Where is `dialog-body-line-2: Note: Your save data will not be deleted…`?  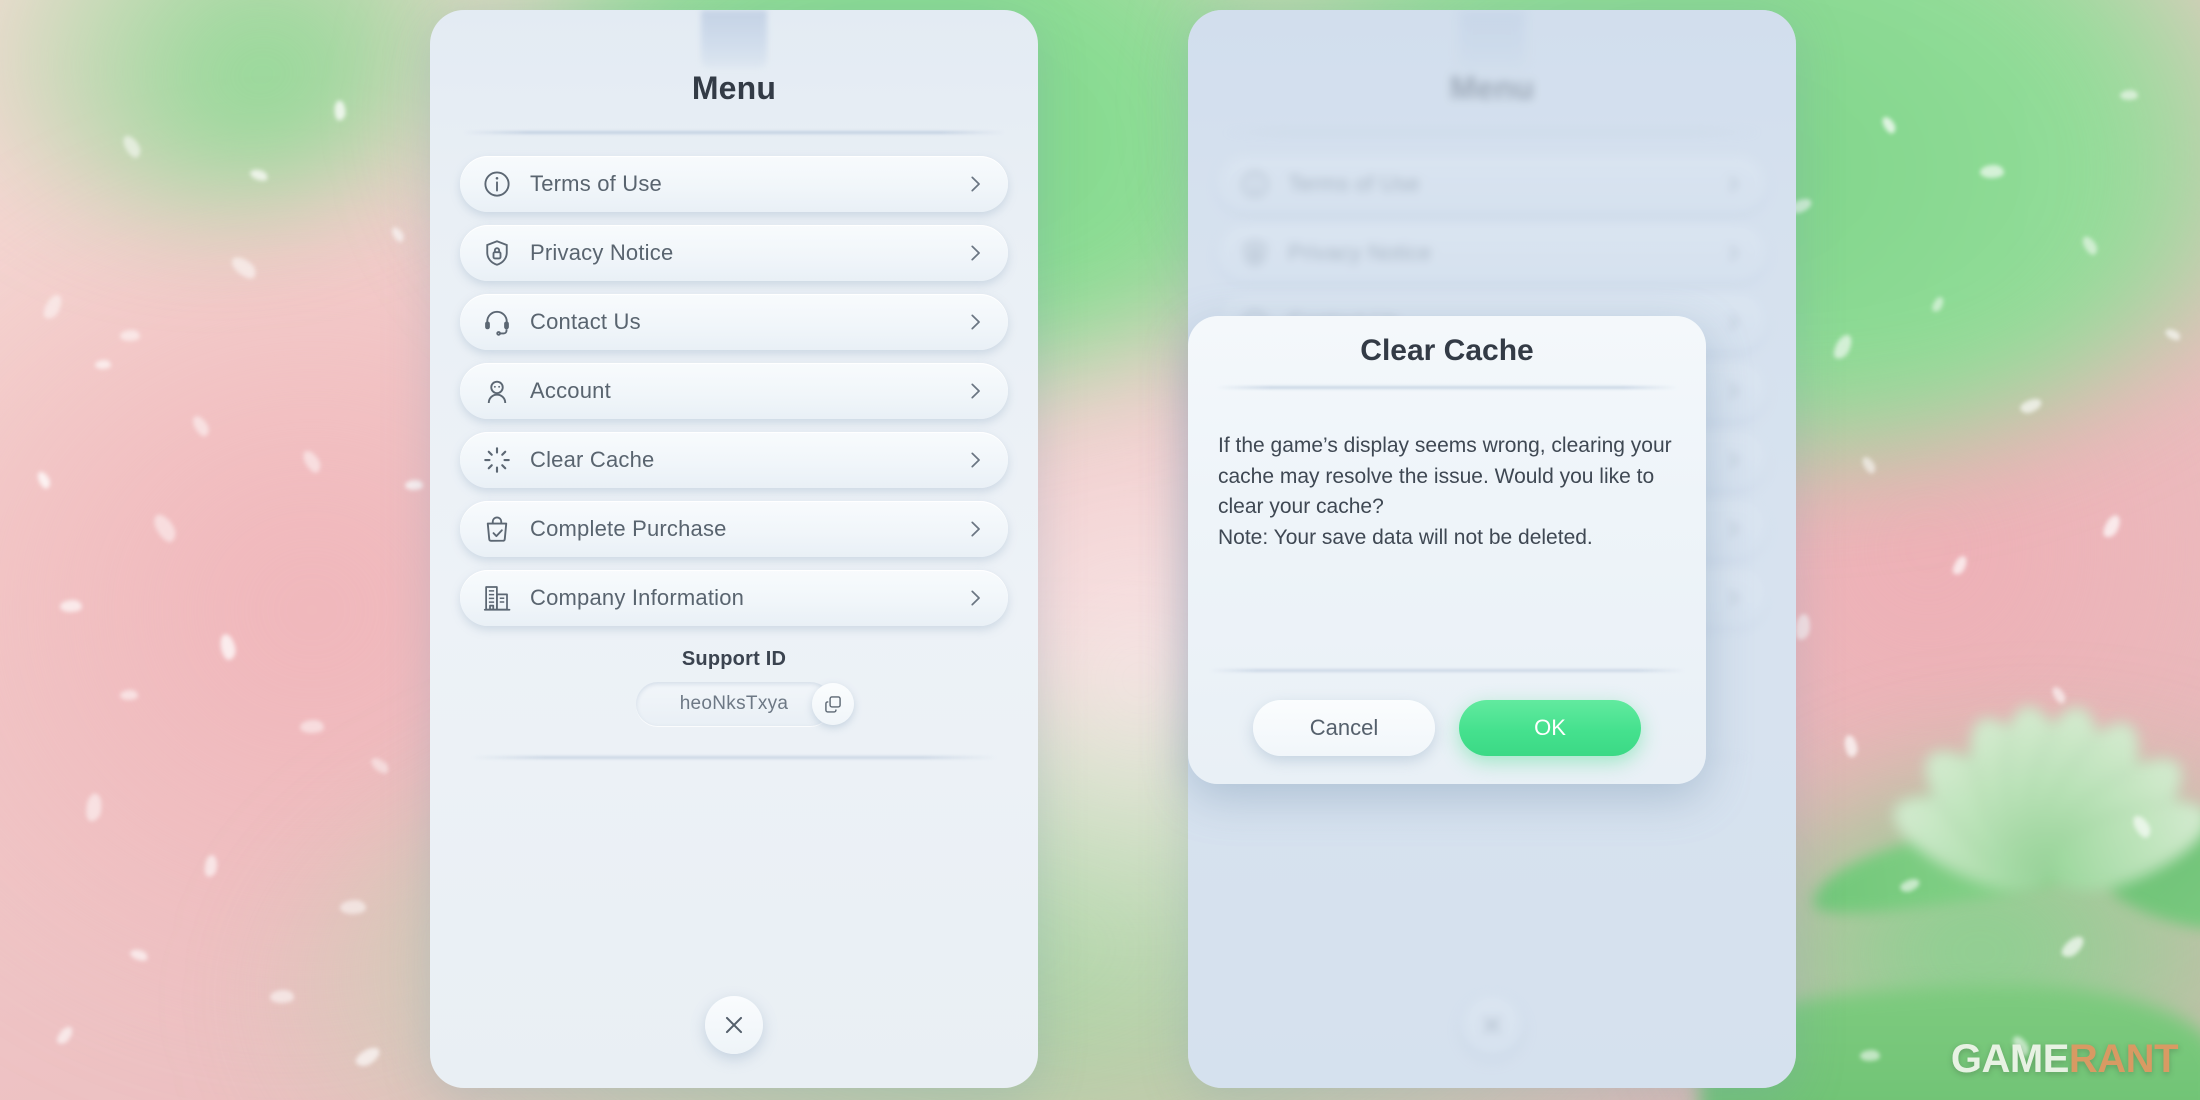
dialog-body-line-2: Note: Your save data will not be deleted… is located at coordinates (1405, 537).